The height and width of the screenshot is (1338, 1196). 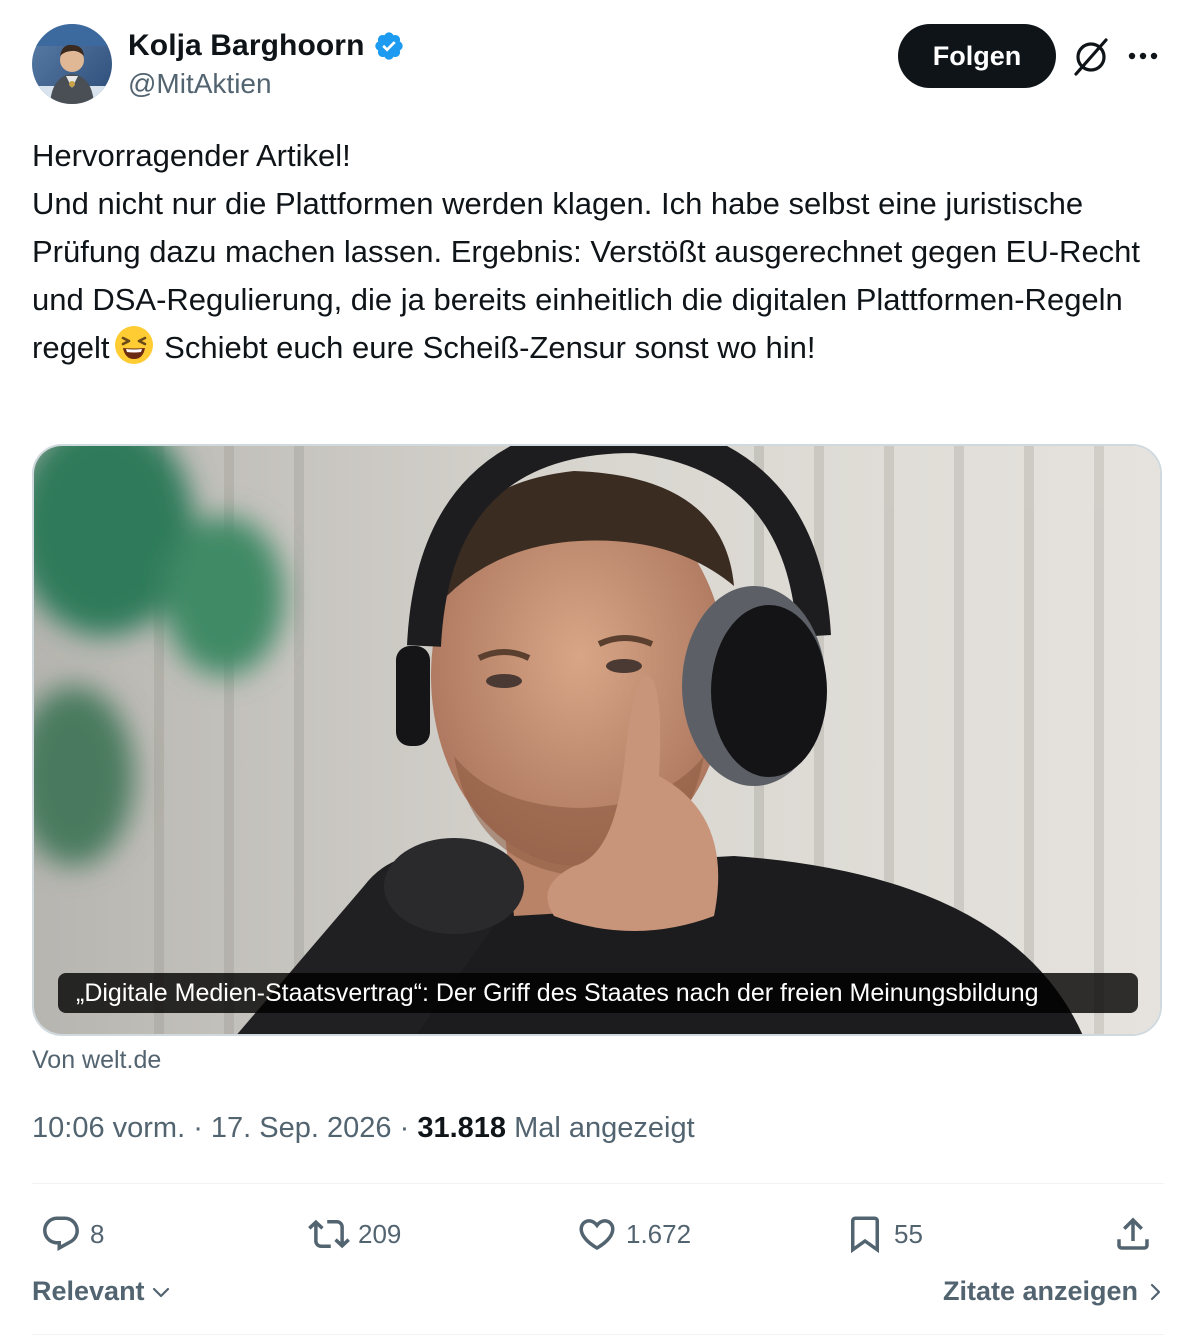 I want to click on verified-badge-icon, so click(x=388, y=46).